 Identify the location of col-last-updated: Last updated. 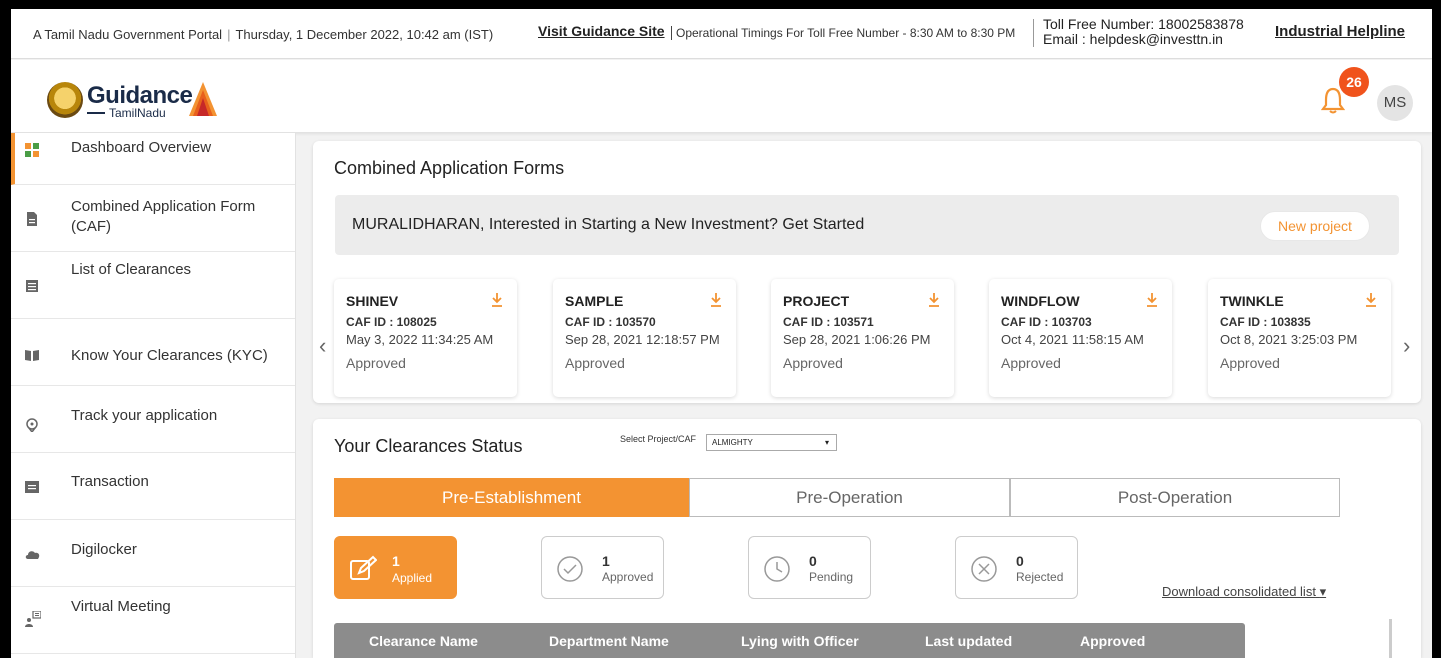
(968, 641).